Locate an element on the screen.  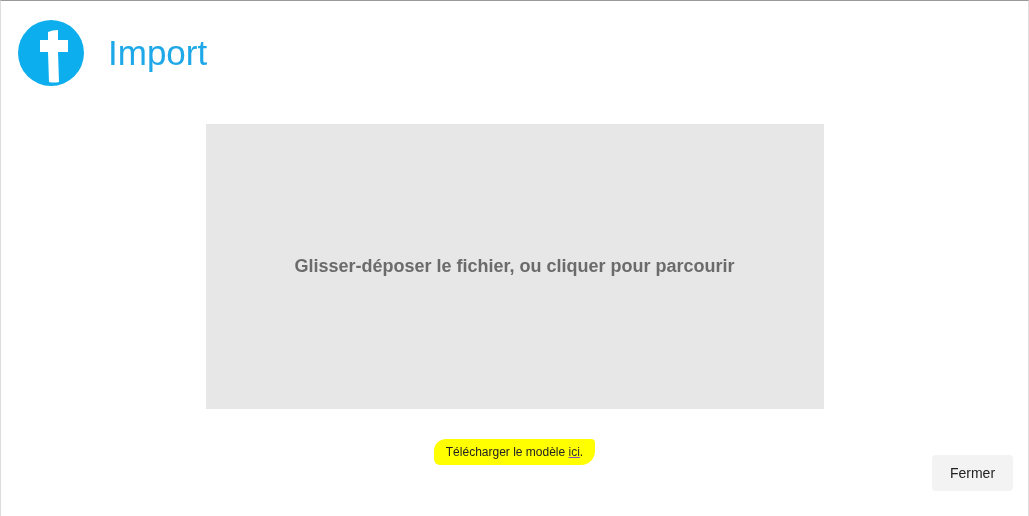
dialog-title: Import is located at coordinates (158, 53).